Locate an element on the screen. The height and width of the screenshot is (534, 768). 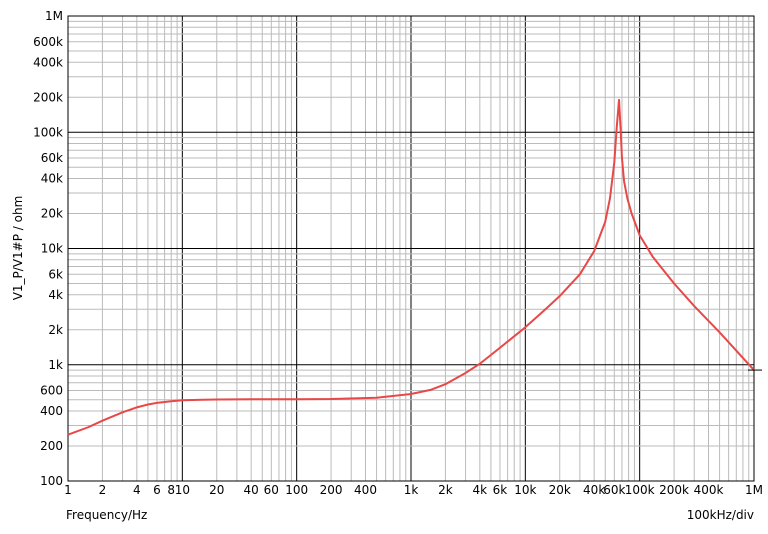
x-tick-label: 6 is located at coordinates (157, 490).